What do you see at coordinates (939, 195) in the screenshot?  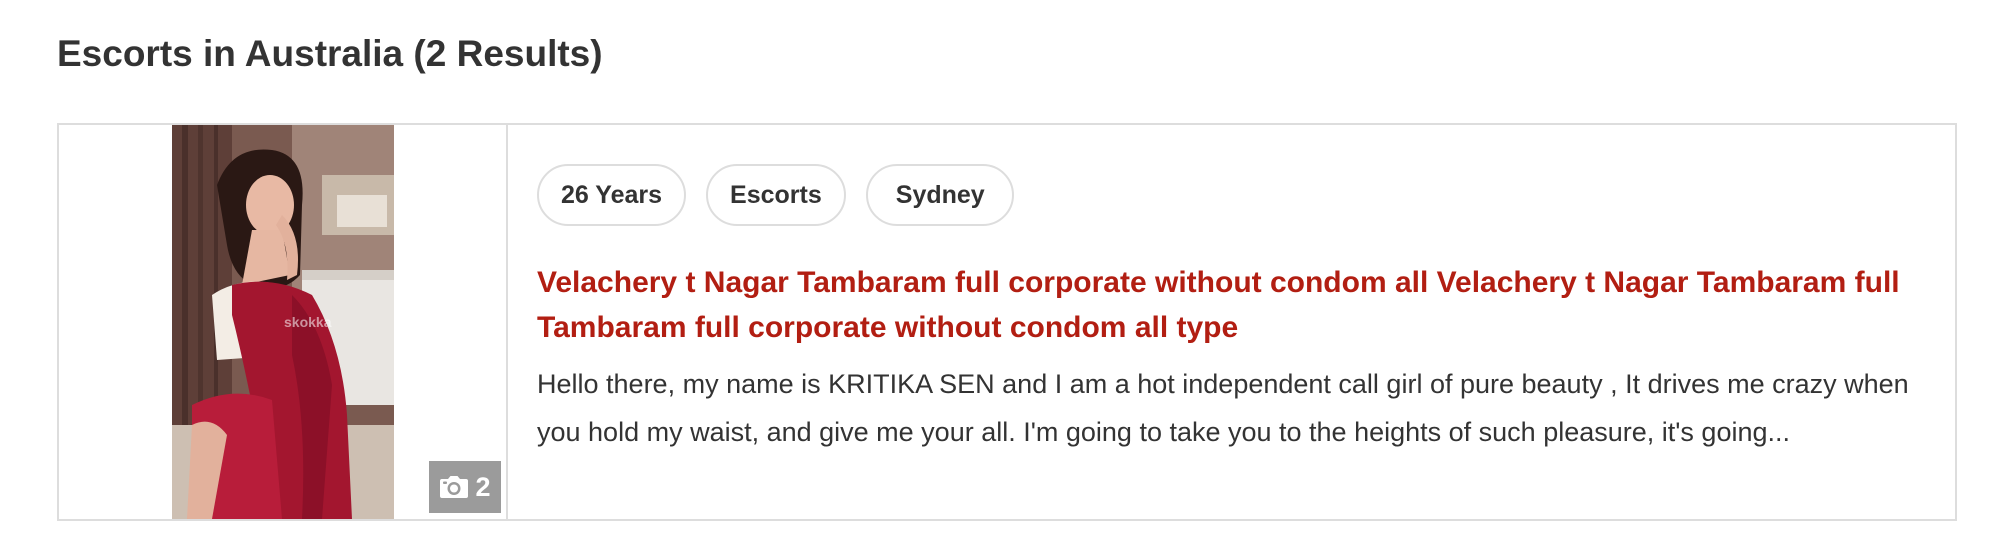 I see `tag-city: Sydney` at bounding box center [939, 195].